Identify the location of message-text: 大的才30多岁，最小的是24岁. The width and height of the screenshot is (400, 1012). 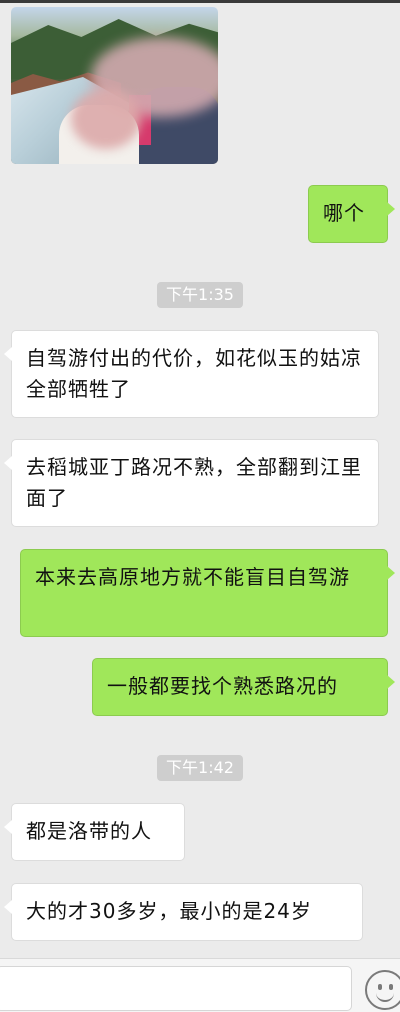
(169, 911).